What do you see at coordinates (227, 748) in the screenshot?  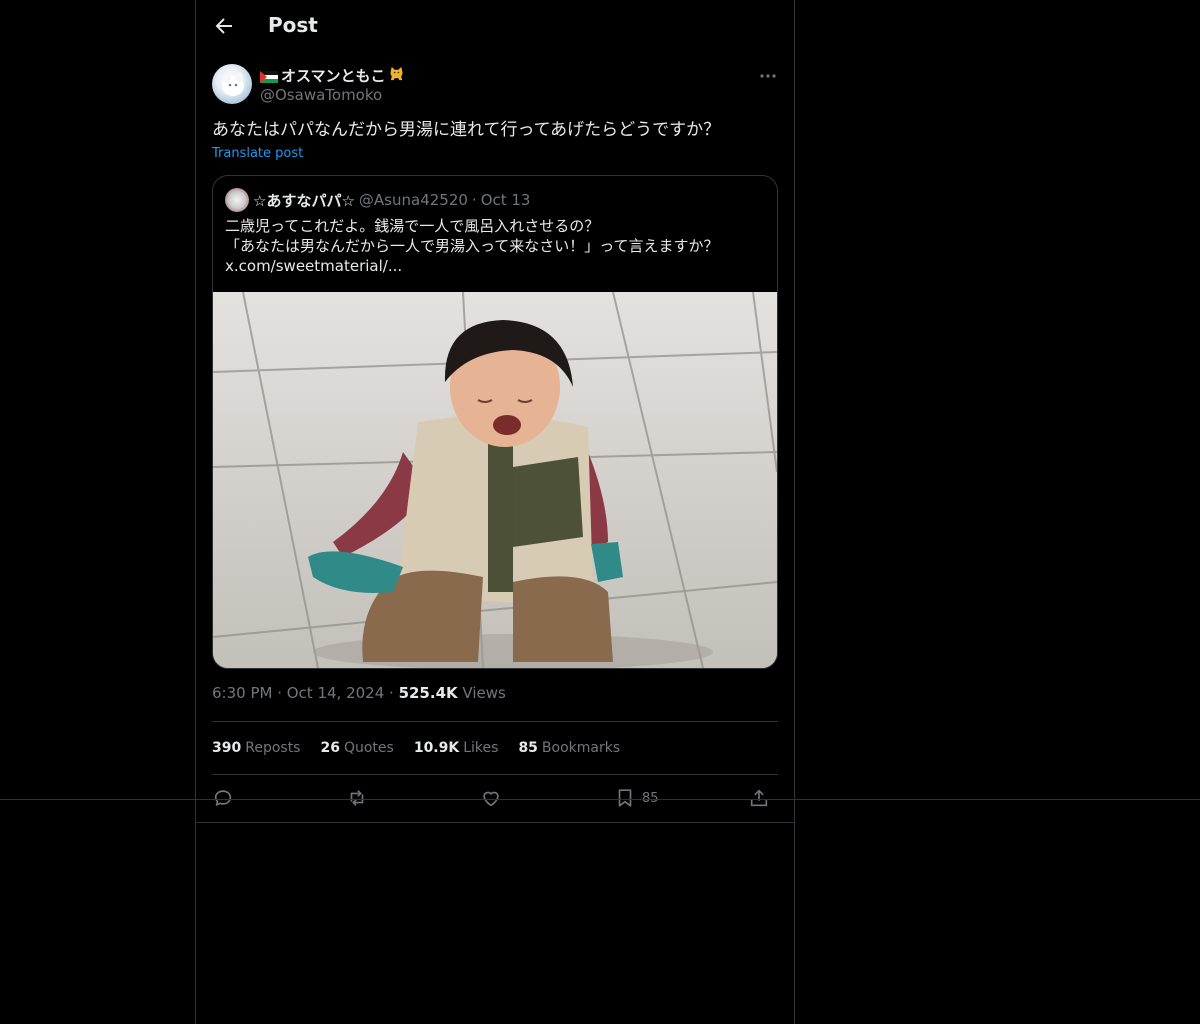 I see `reposts-count: 390` at bounding box center [227, 748].